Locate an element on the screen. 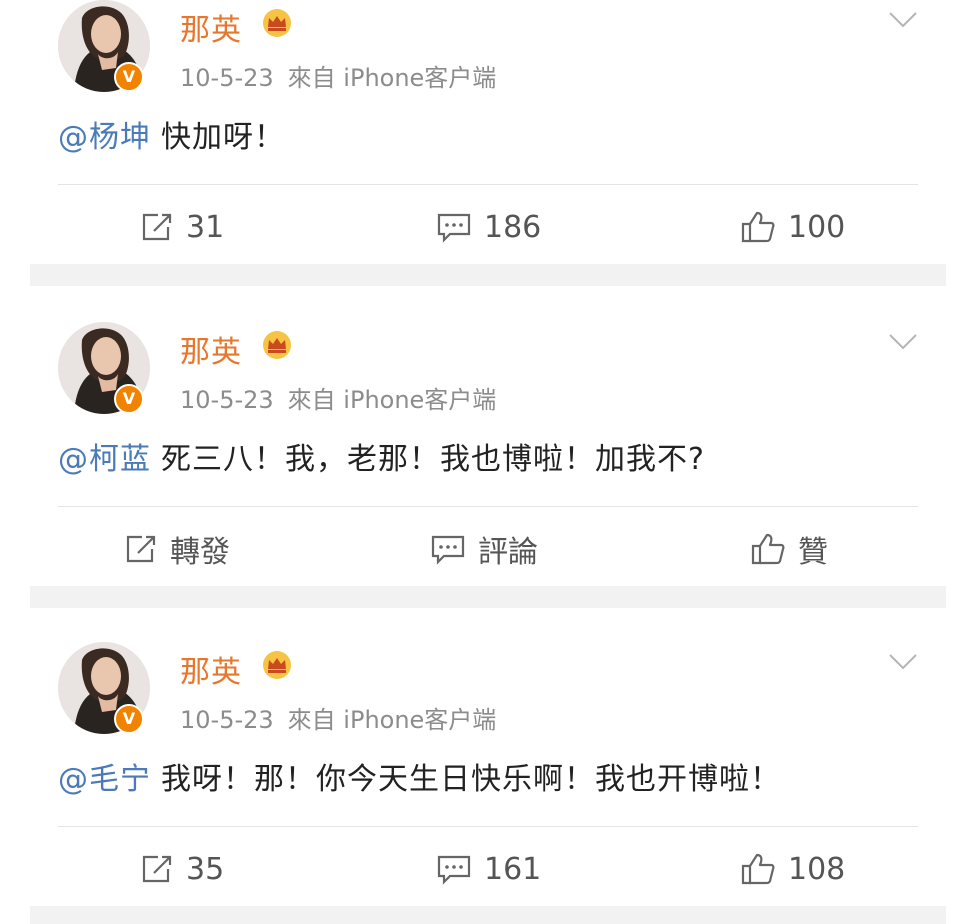  post-text: 死三八！我，老那！我也博啦！加我不? is located at coordinates (433, 459).